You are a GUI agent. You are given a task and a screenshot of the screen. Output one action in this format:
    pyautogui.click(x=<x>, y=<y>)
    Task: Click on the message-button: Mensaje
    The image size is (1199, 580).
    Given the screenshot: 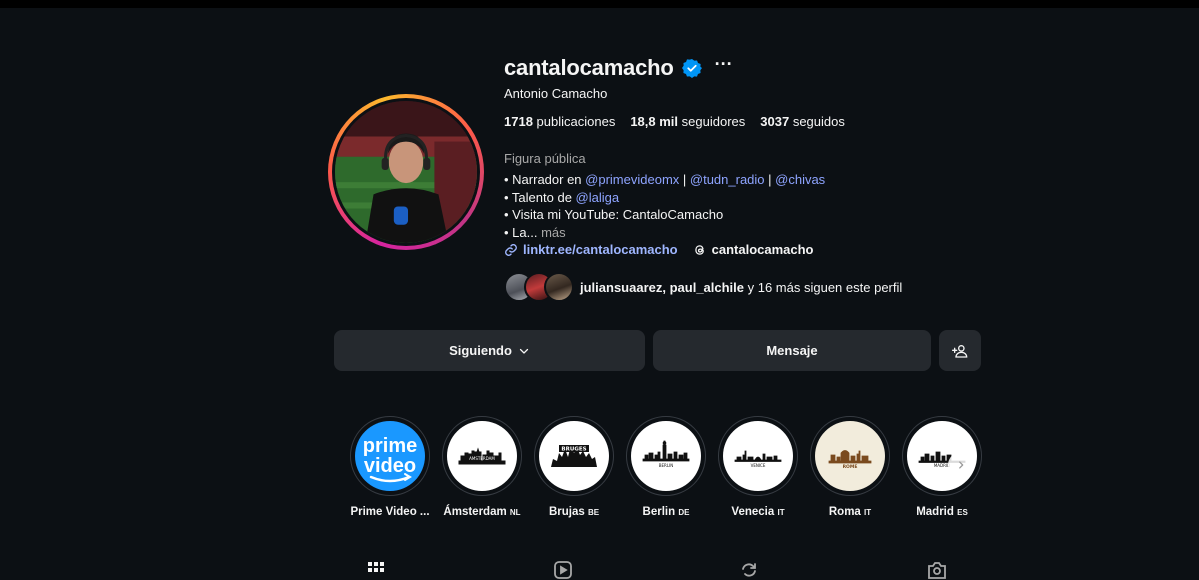 What is the action you would take?
    pyautogui.click(x=792, y=350)
    